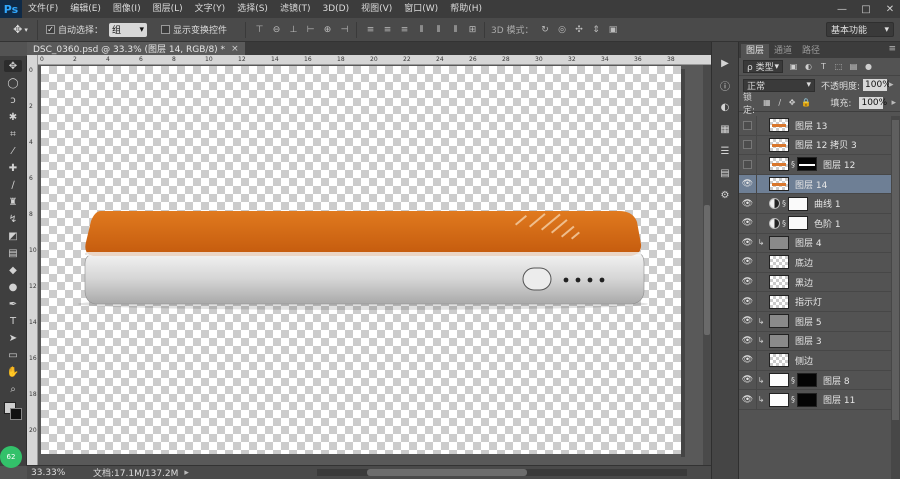  I want to click on healing-brush-tool-icon: ✚, so click(13, 168).